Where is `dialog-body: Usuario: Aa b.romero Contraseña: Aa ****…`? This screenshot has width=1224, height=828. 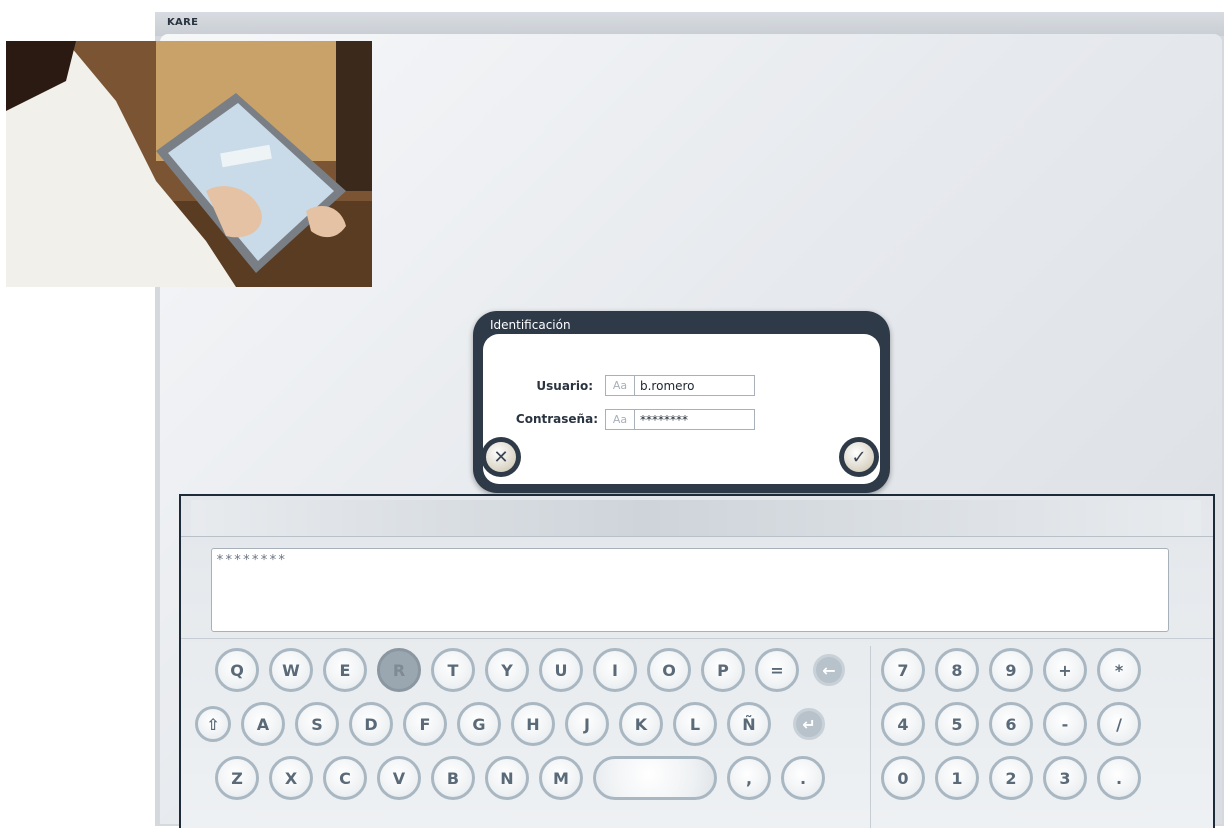
dialog-body: Usuario: Aa b.romero Contraseña: Aa ****… is located at coordinates (681, 409).